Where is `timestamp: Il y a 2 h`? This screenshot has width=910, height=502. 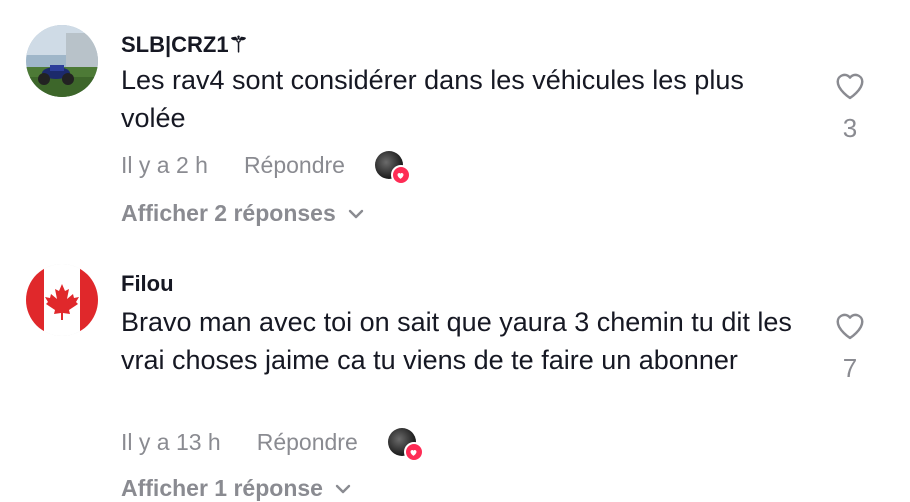 timestamp: Il y a 2 h is located at coordinates (164, 164).